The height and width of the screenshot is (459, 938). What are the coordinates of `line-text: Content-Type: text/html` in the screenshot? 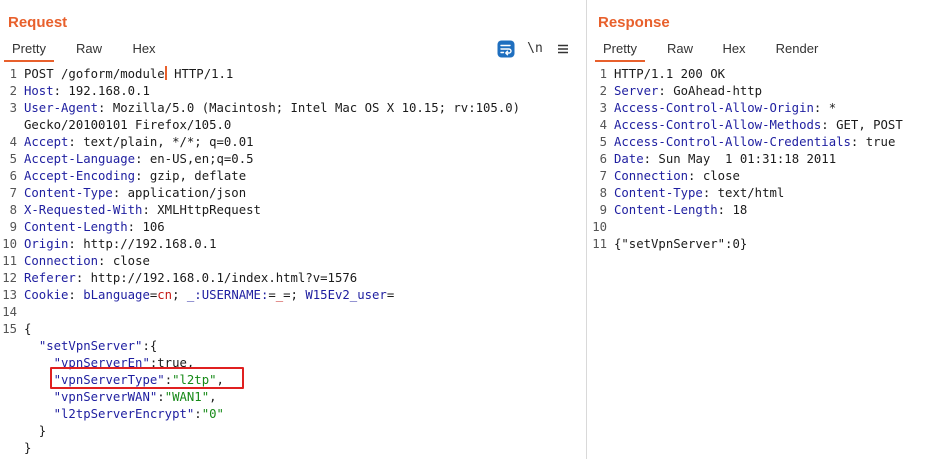 It's located at (699, 193).